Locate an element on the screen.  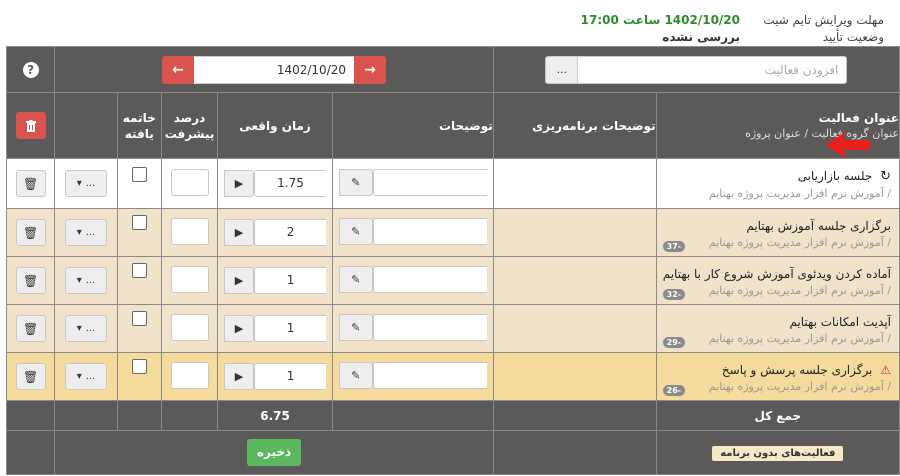
activity-title: ↻ جلسه بازاریابی is located at coordinates (844, 176).